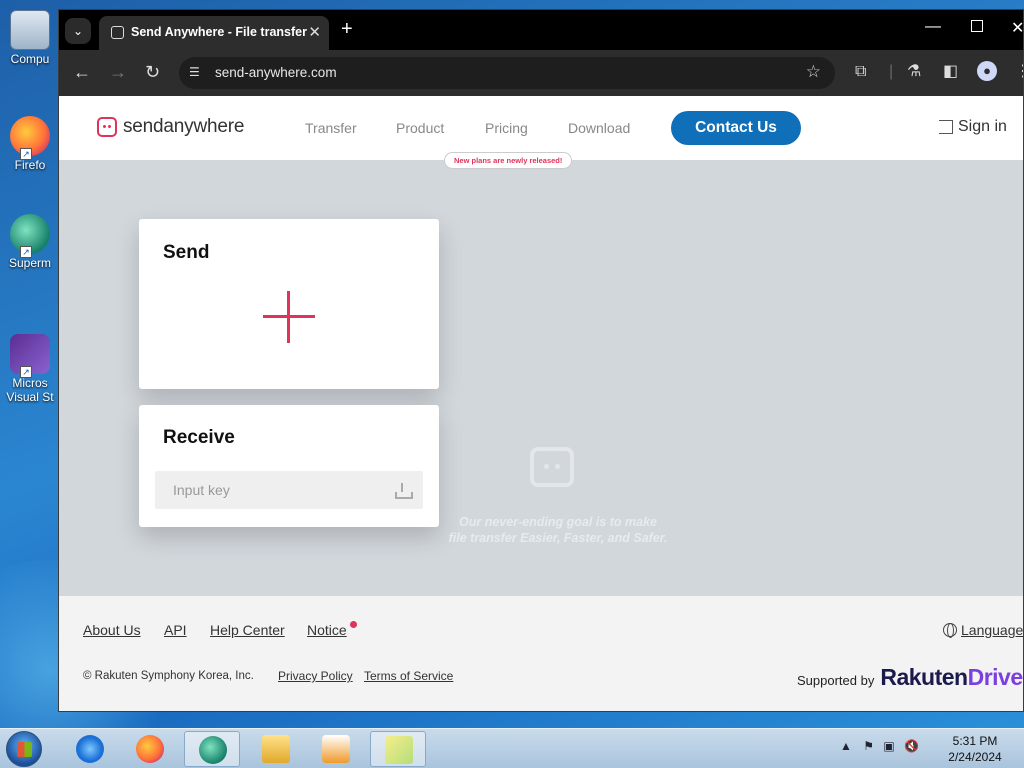 The width and height of the screenshot is (1024, 768). I want to click on site-info-icon: ☰, so click(197, 73).